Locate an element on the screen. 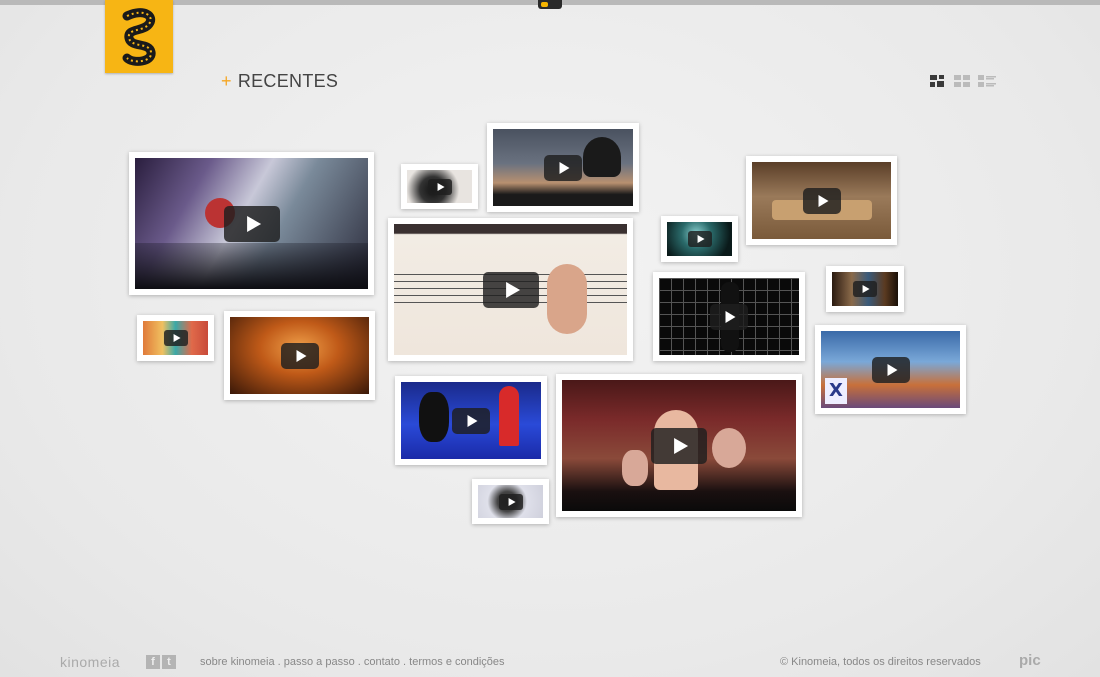 The height and width of the screenshot is (677, 1100). social-links: f t is located at coordinates (161, 662).